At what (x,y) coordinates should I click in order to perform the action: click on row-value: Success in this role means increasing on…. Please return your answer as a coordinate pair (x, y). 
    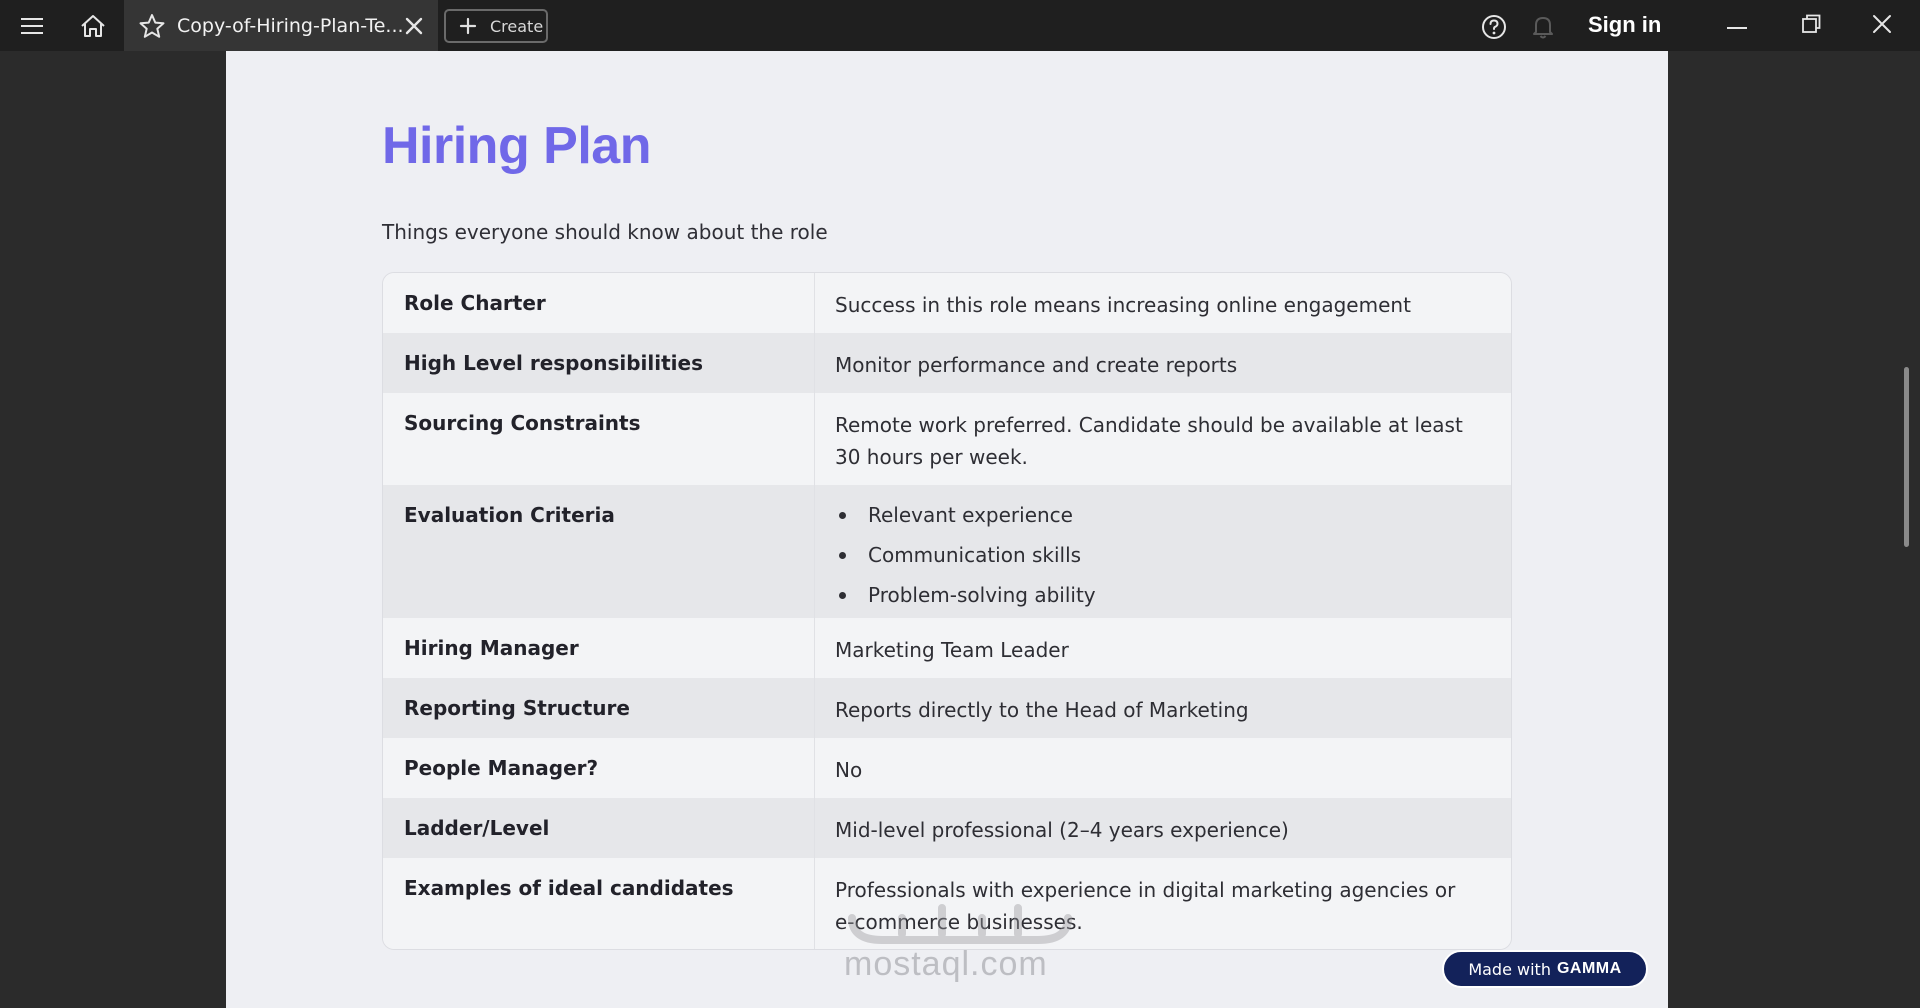
    Looking at the image, I should click on (1123, 305).